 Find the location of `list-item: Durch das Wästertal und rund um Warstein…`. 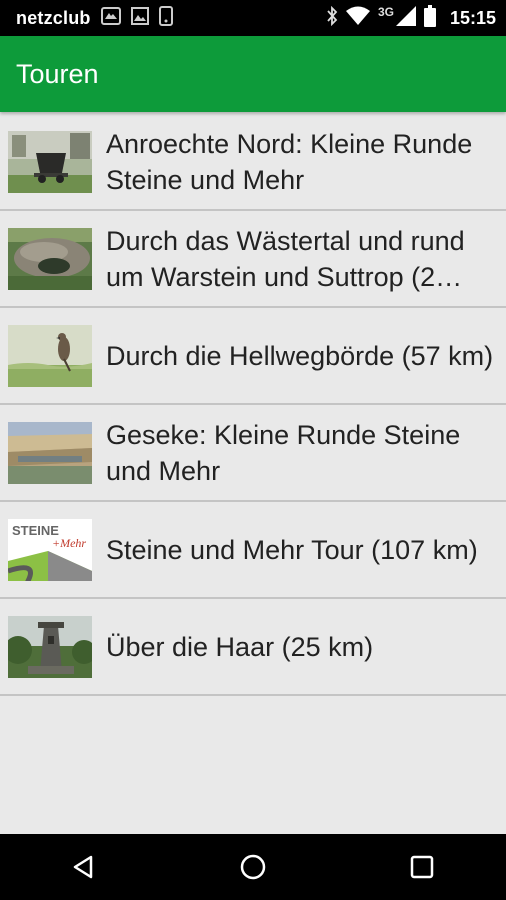

list-item: Durch das Wästertal und rund um Warstein… is located at coordinates (253, 259).